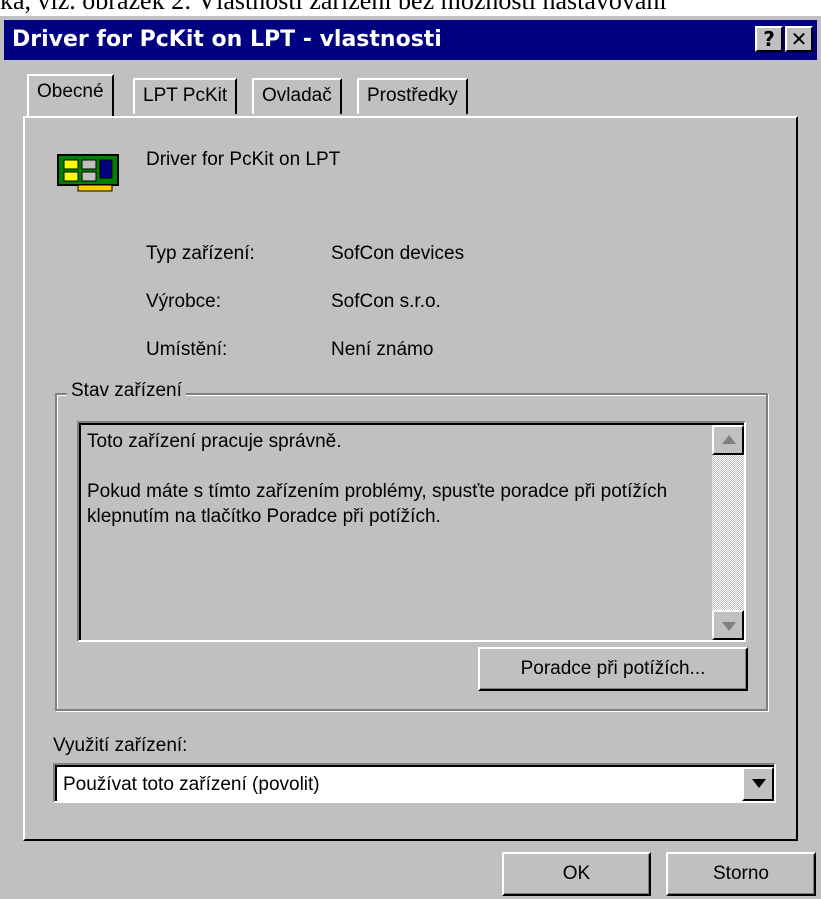  What do you see at coordinates (576, 874) in the screenshot?
I see `ok-button: OK` at bounding box center [576, 874].